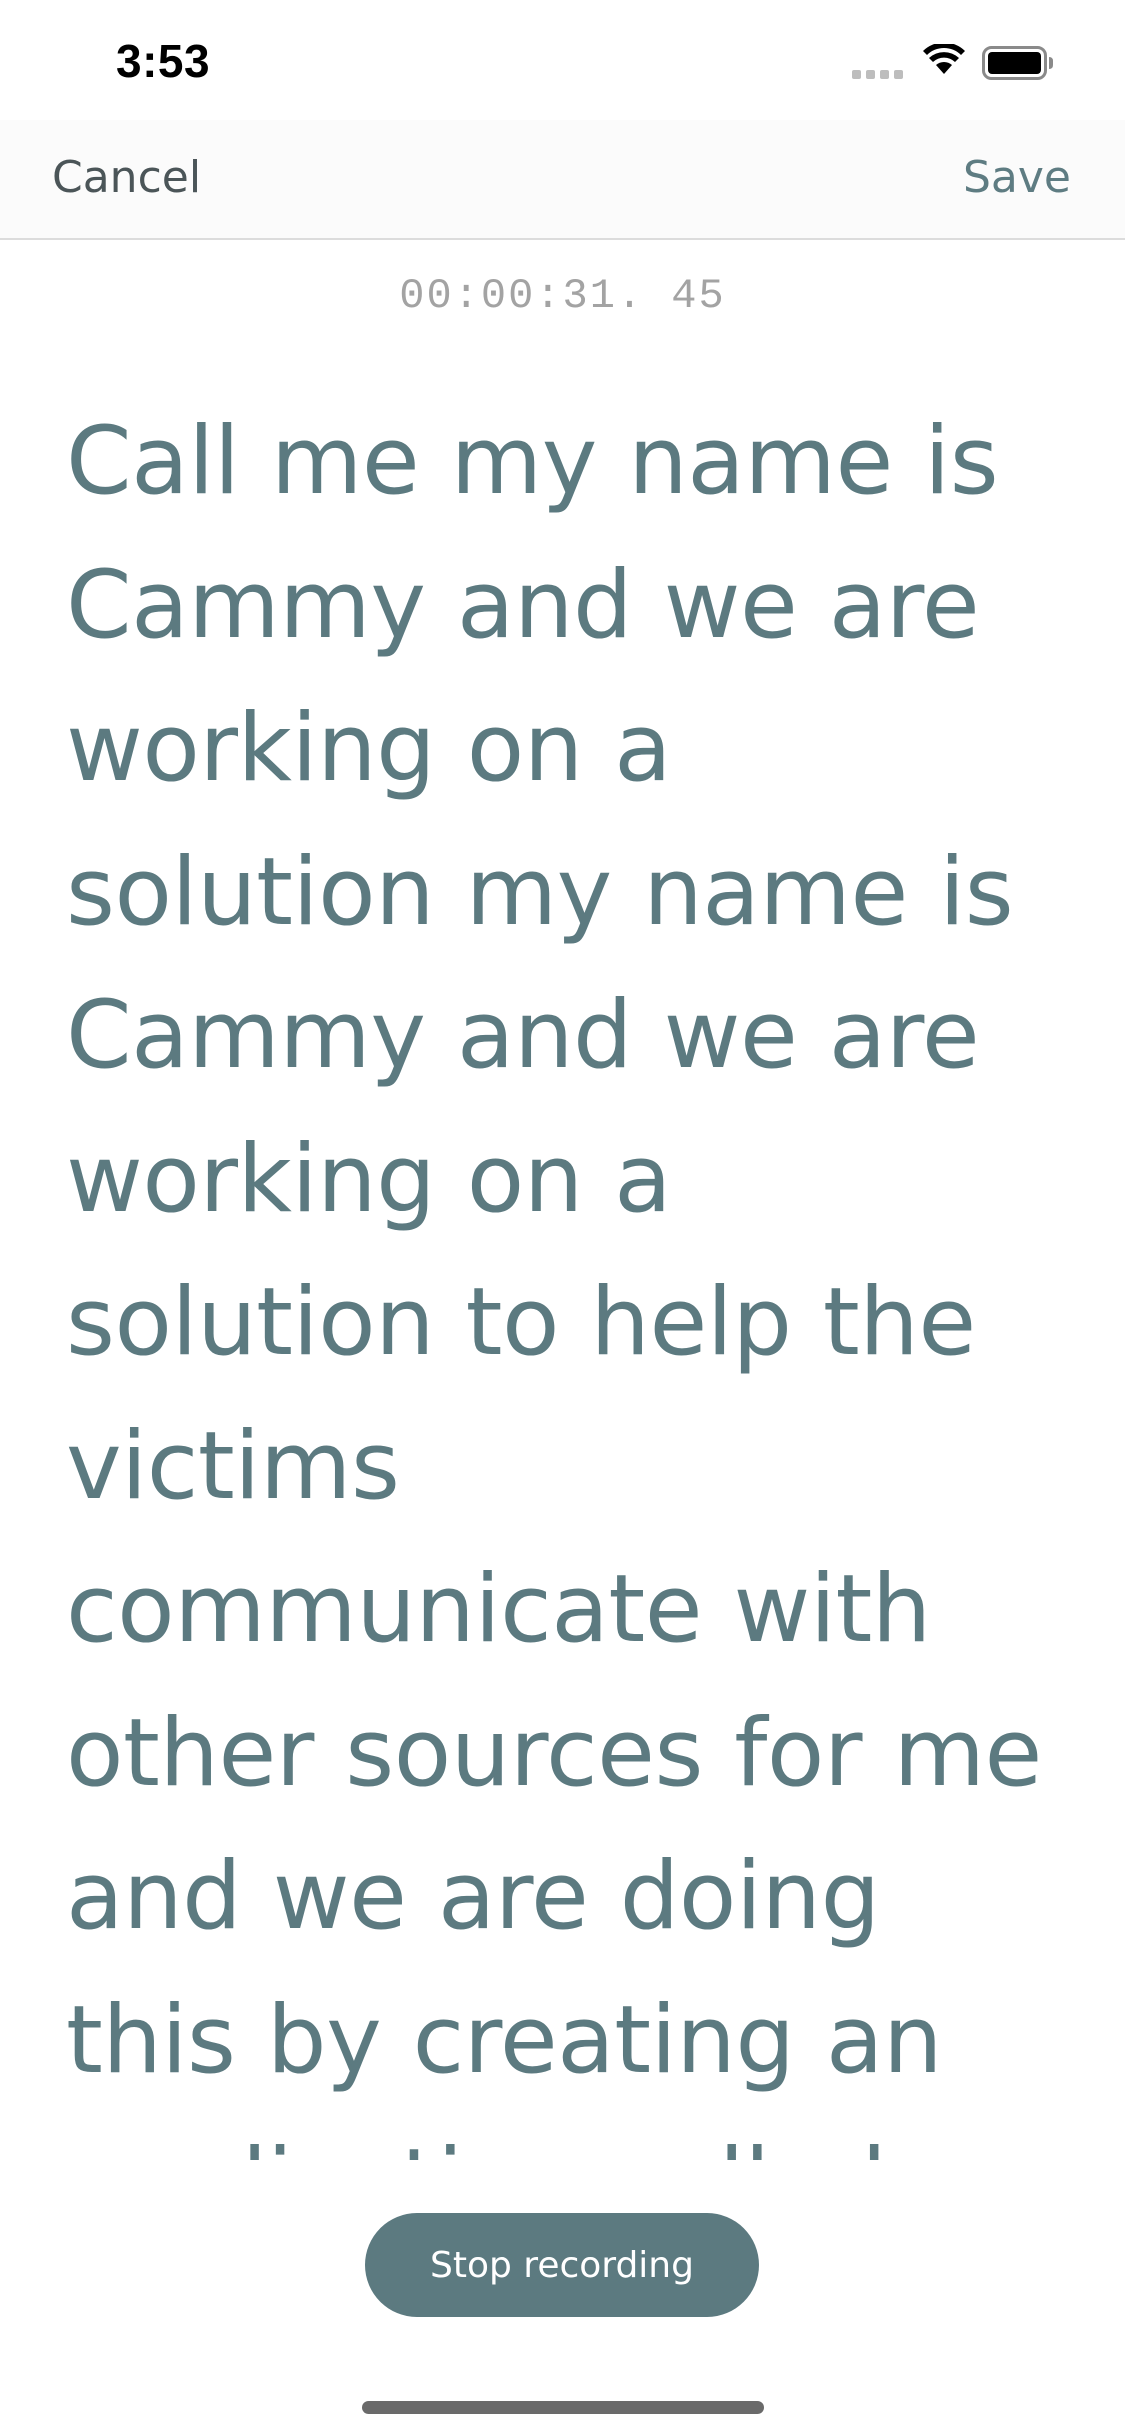 The width and height of the screenshot is (1125, 2436). I want to click on cellular-signal-icon, so click(877, 74).